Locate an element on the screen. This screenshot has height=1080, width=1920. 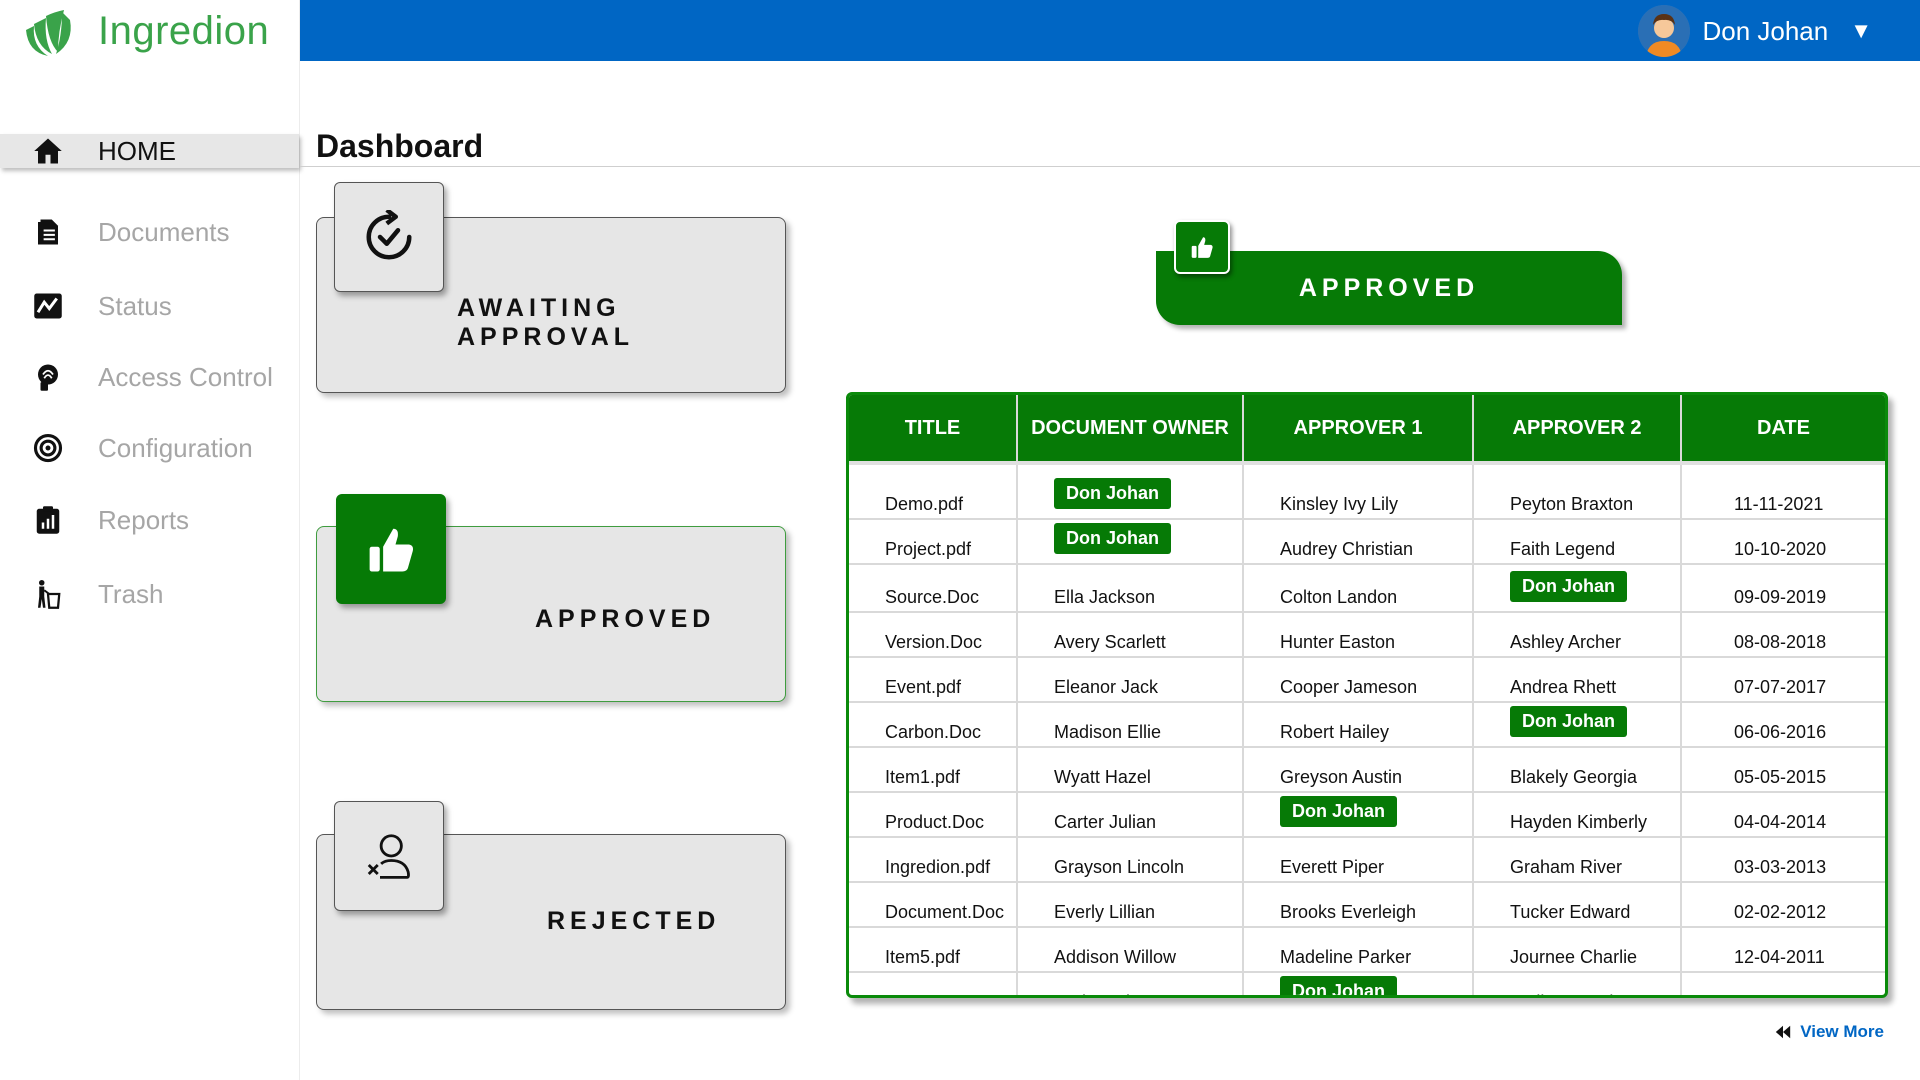
view-more-label: View More is located at coordinates (1842, 1032).